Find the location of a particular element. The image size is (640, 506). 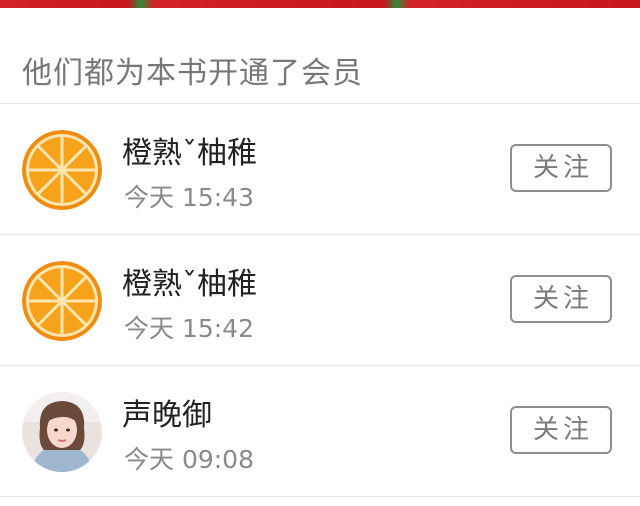

member-time: 今天 15:43 is located at coordinates (189, 197).